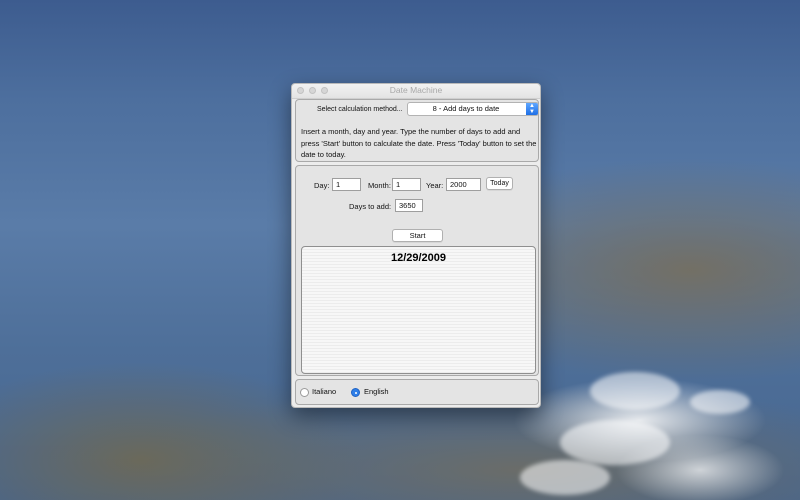  I want to click on month-field: 1, so click(406, 184).